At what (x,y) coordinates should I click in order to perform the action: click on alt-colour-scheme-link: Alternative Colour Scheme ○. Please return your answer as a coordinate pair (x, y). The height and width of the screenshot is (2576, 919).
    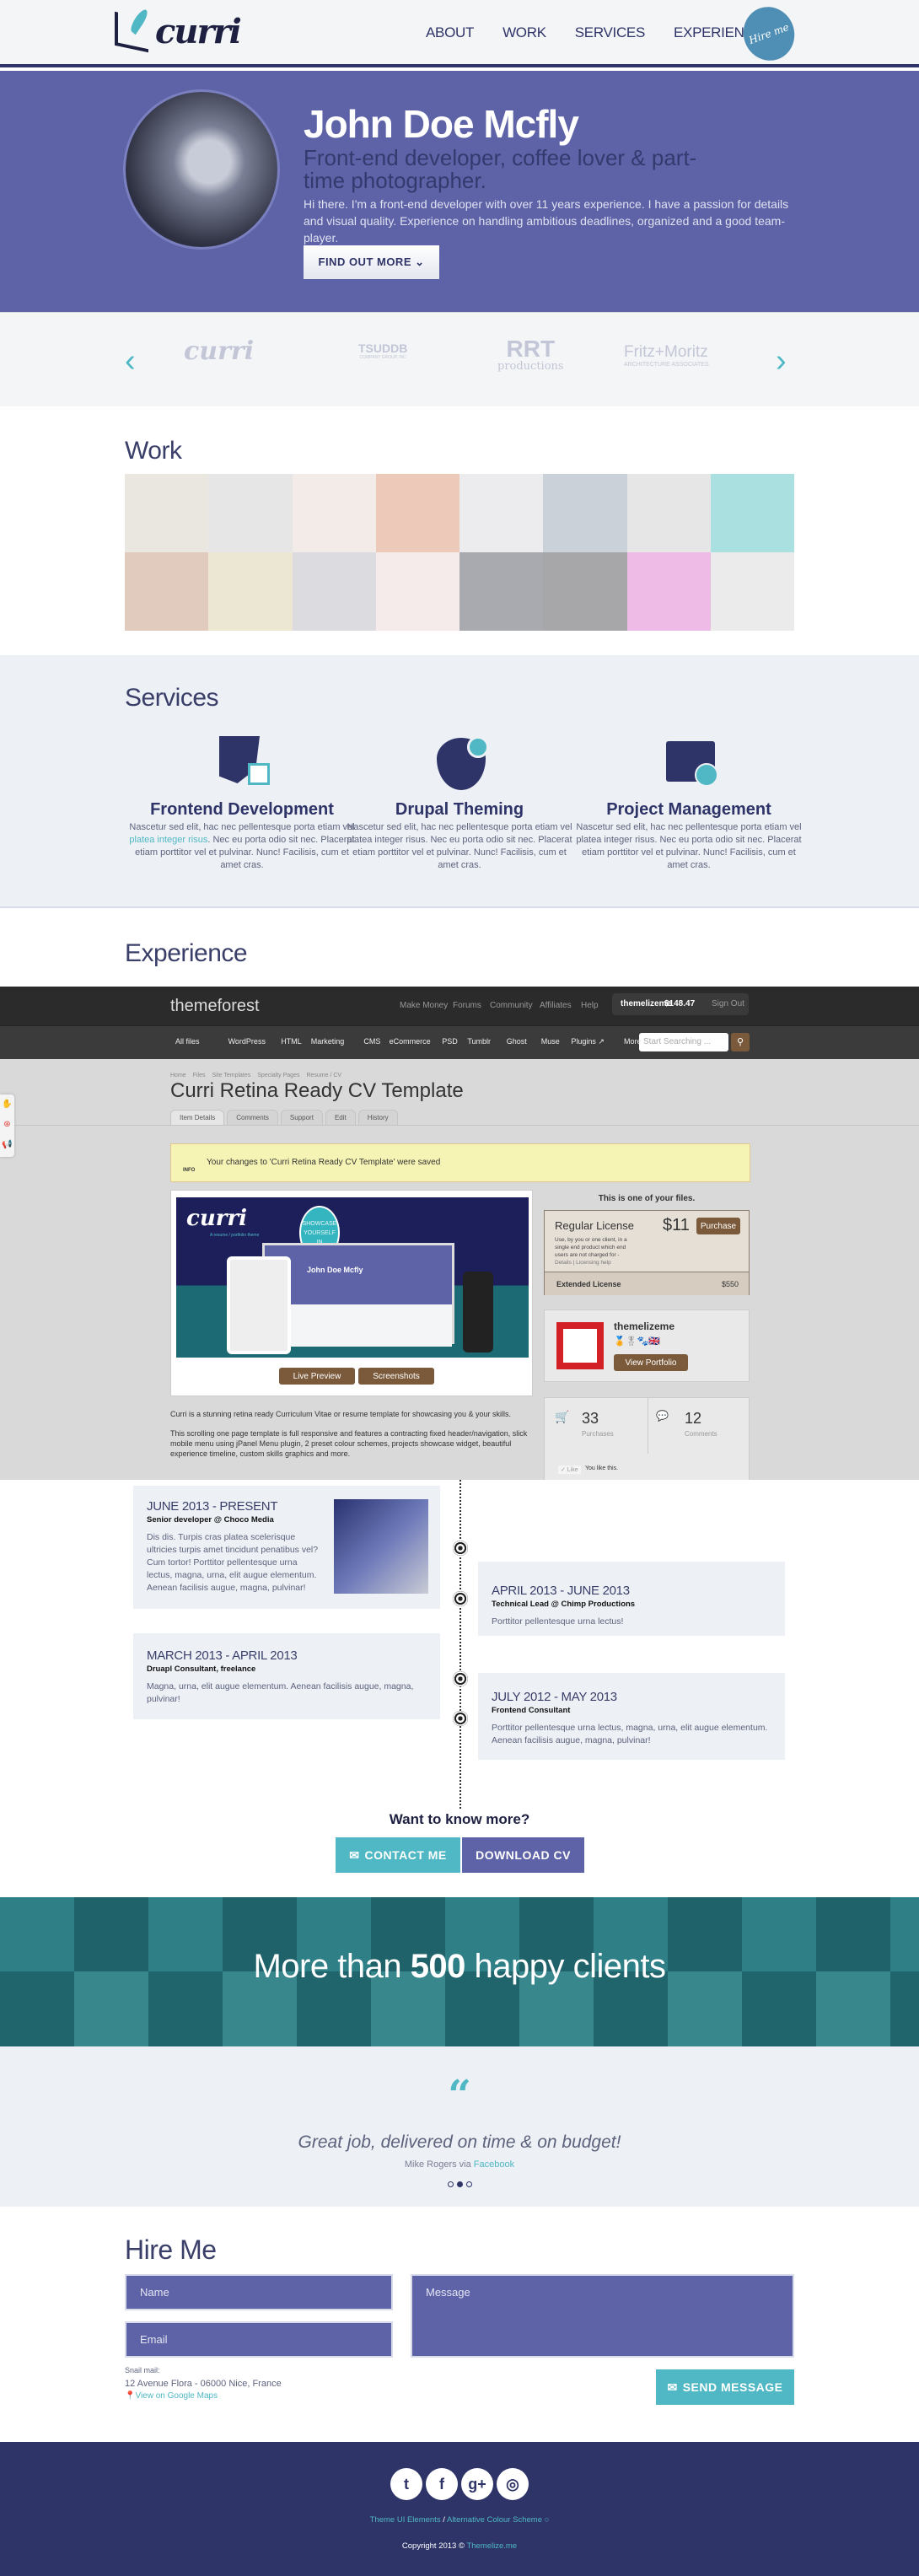
    Looking at the image, I should click on (498, 2520).